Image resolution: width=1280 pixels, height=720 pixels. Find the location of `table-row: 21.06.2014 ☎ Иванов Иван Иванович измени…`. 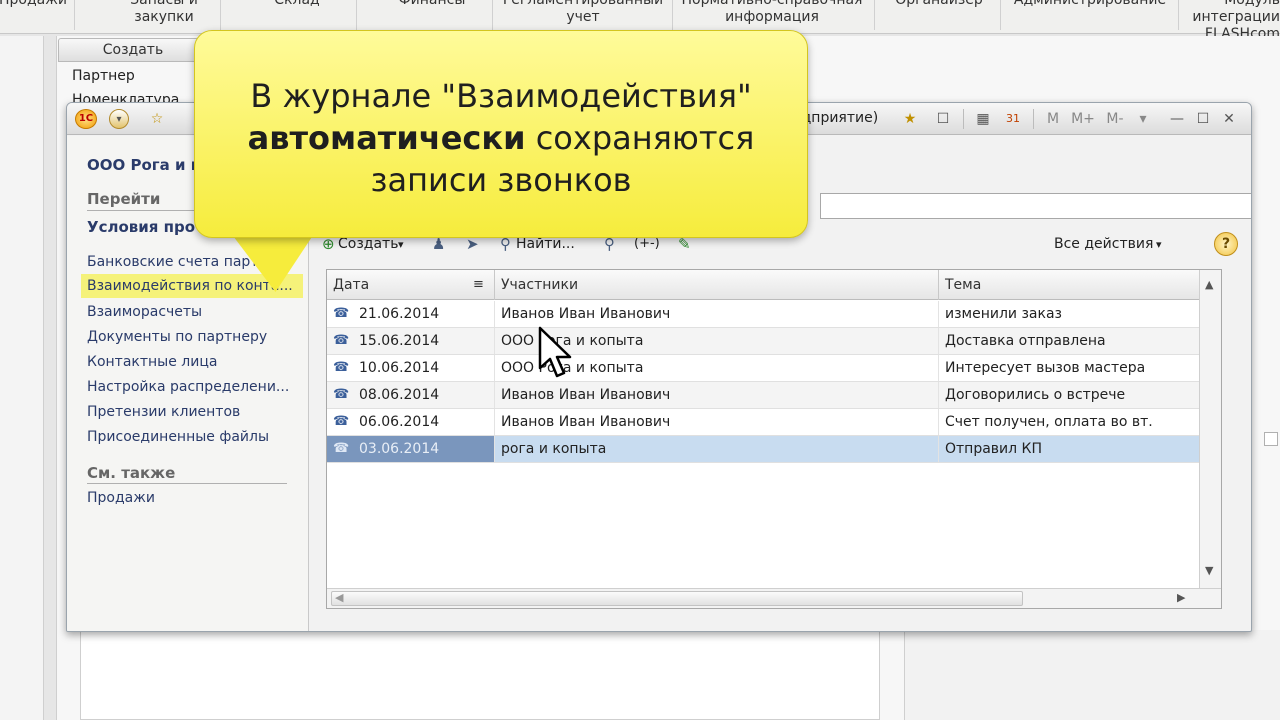

table-row: 21.06.2014 ☎ Иванов Иван Иванович измени… is located at coordinates (763, 314).